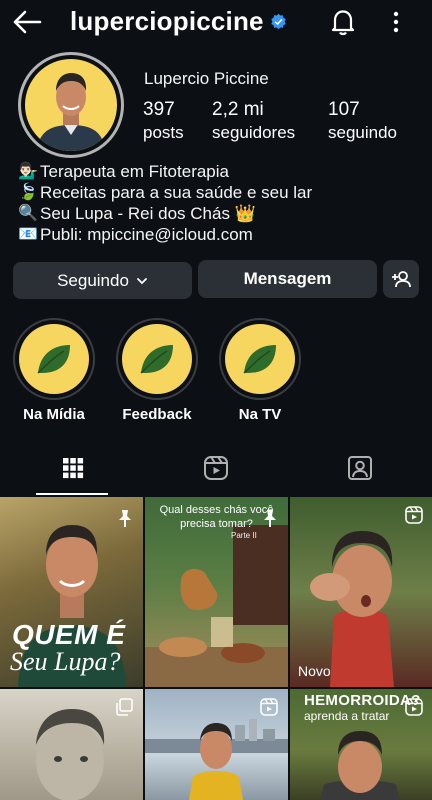  I want to click on highlight-na-tv: Na TV, so click(260, 370).